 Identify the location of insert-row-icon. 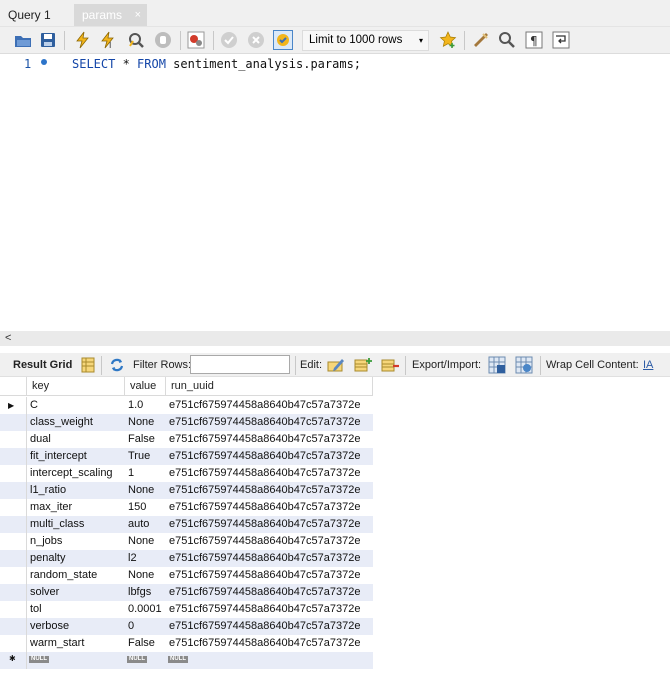
(363, 365).